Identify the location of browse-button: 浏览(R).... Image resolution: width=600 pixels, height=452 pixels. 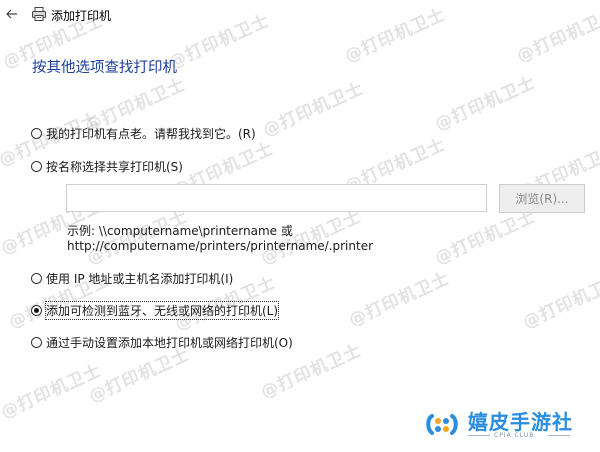
(542, 198).